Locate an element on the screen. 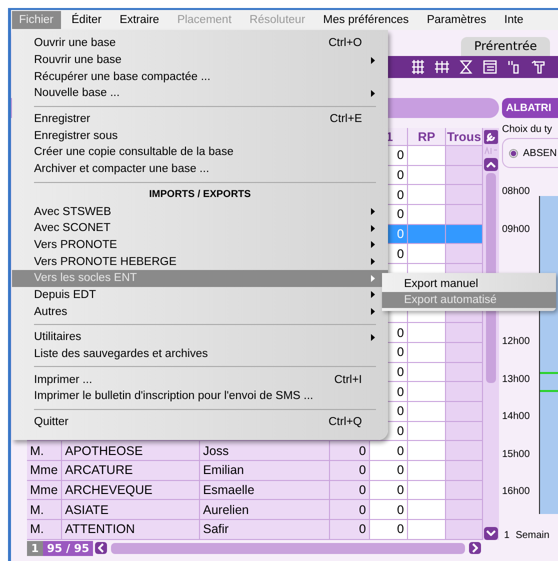  scroll-left-button is located at coordinates (101, 548).